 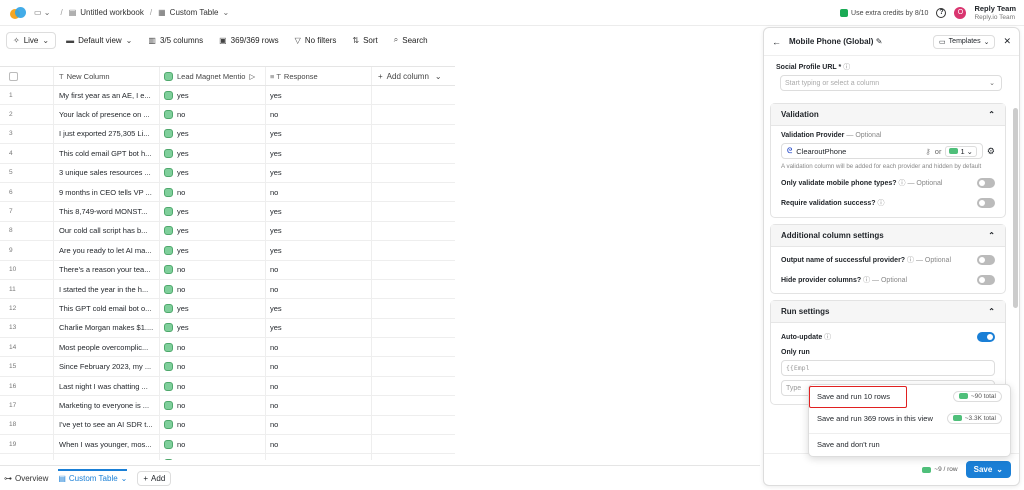 I want to click on row-number: 20, so click(x=27, y=457).